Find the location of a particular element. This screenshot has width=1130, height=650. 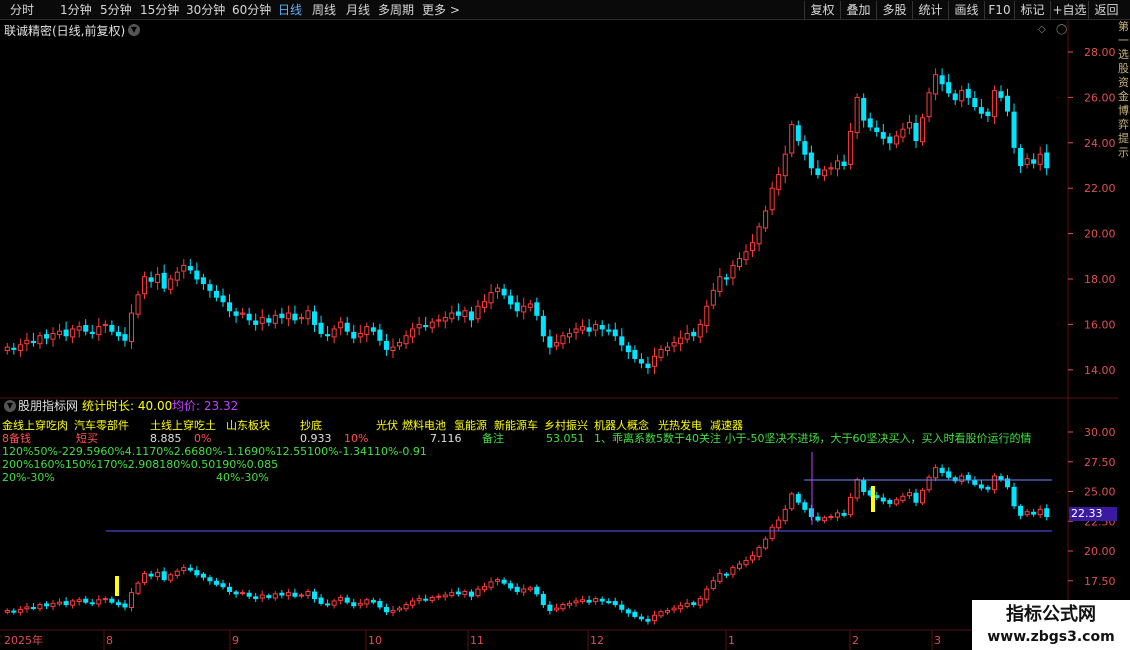

overlay-value: 短买 is located at coordinates (87, 438).